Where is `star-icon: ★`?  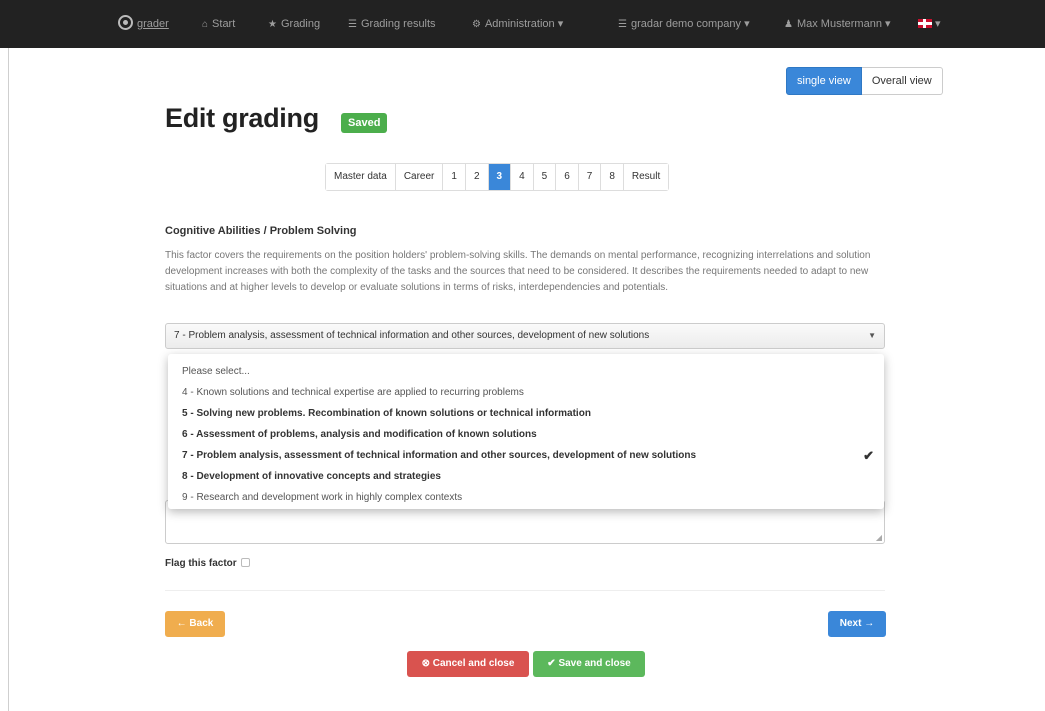 star-icon: ★ is located at coordinates (272, 24).